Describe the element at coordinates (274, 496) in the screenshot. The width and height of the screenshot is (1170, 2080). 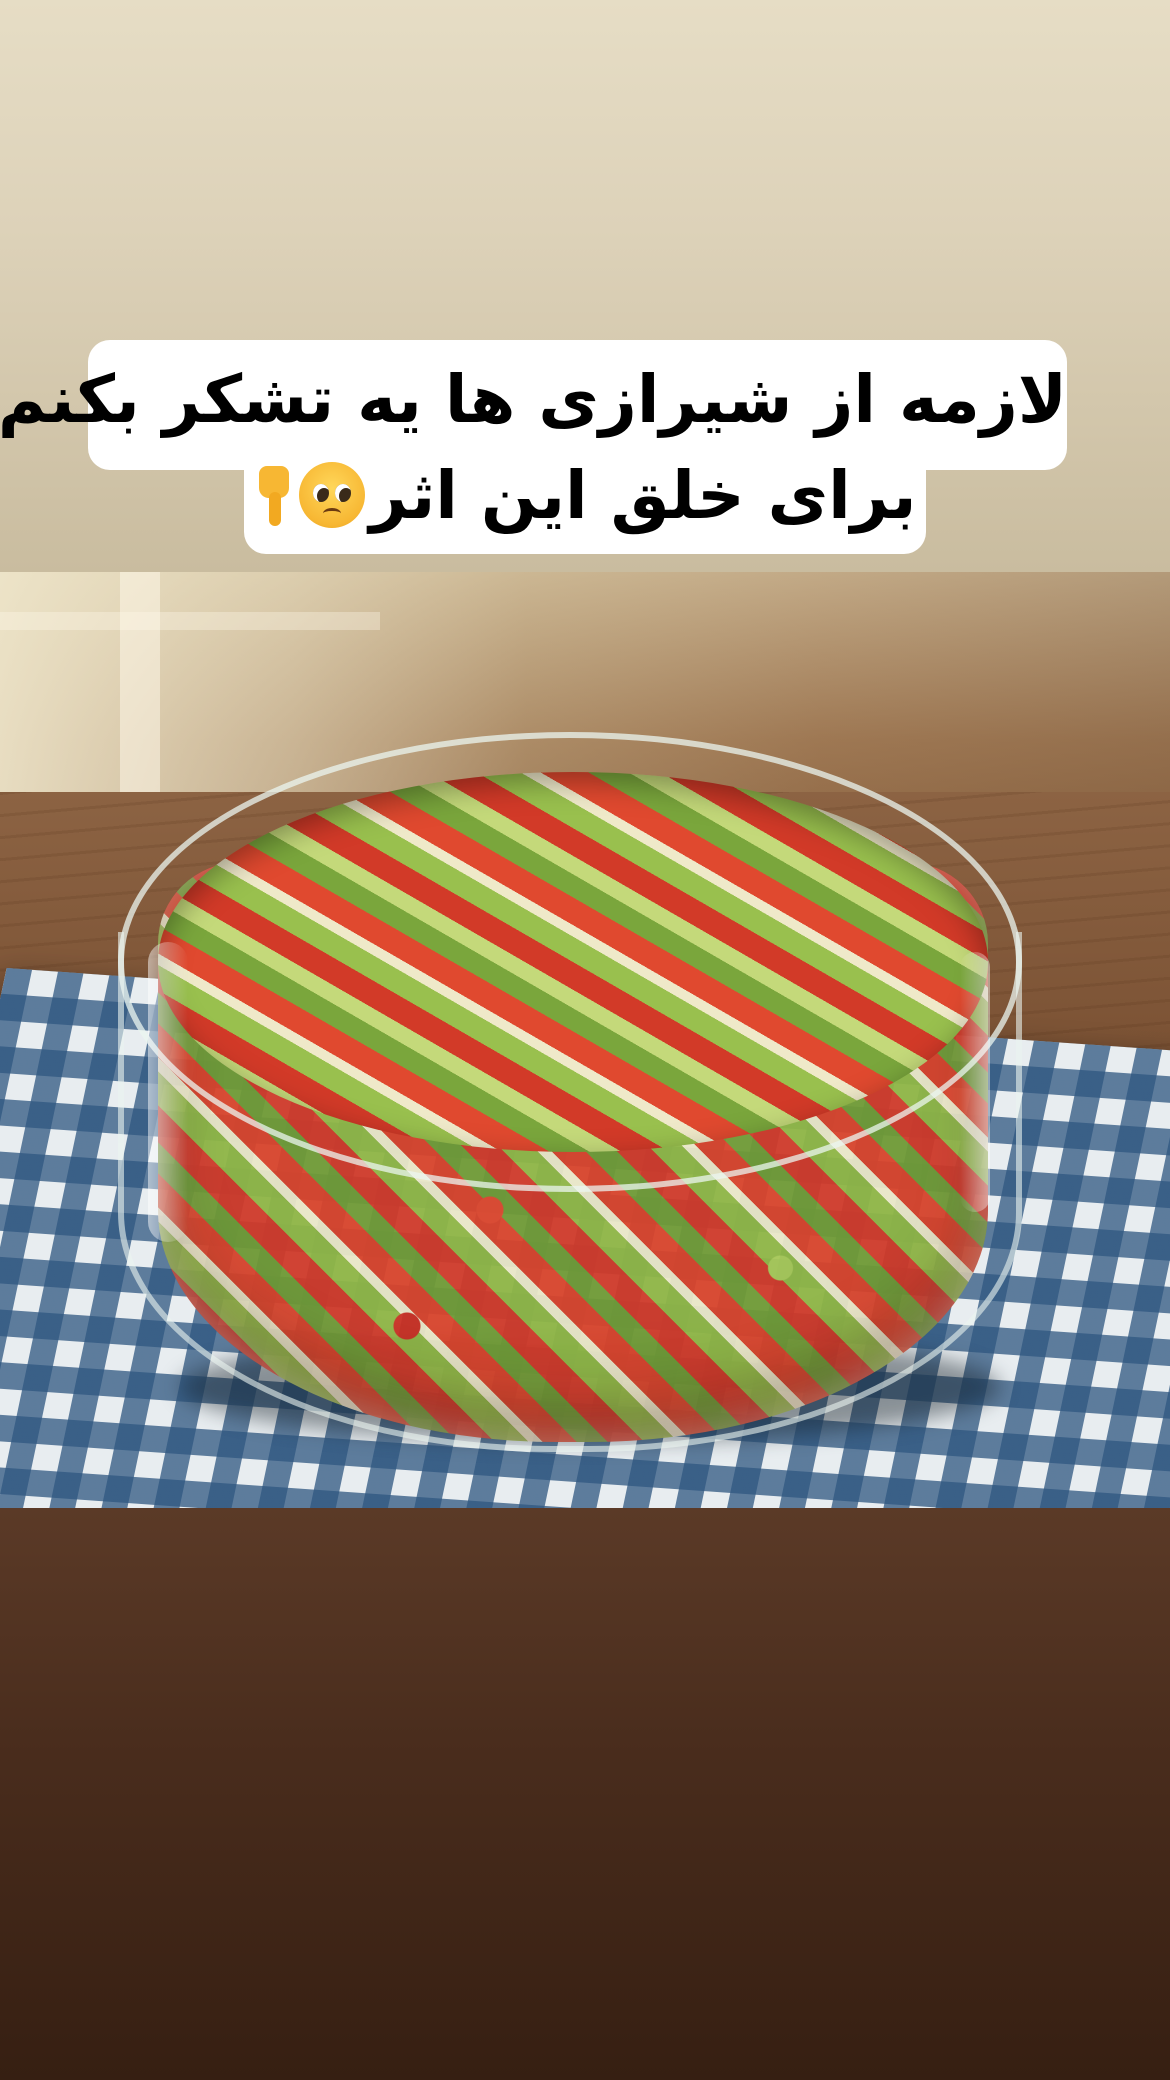
I see `pointing-down-emoji-icon` at that location.